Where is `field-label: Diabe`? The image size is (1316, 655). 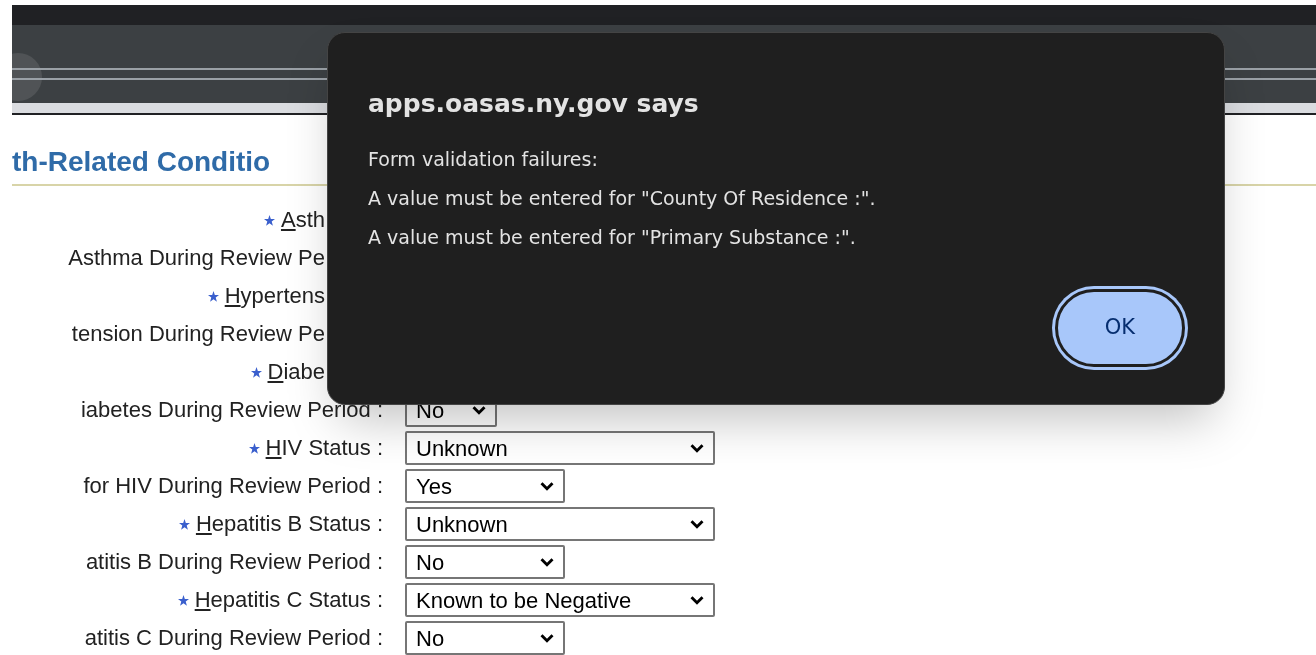
field-label: Diabe is located at coordinates (296, 372).